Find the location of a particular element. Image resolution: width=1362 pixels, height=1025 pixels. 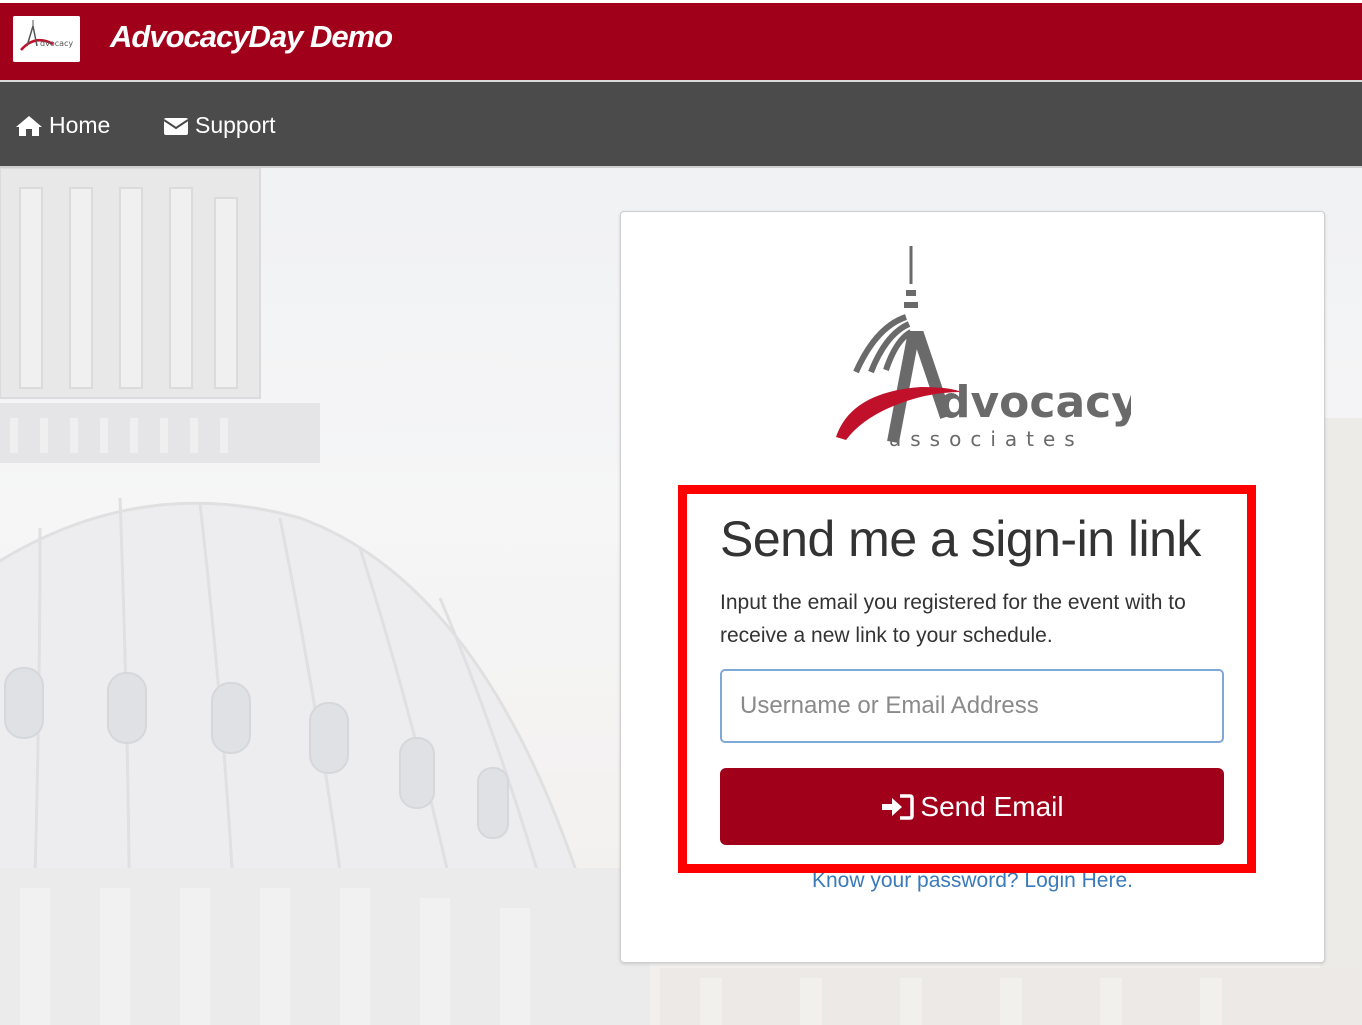

svg-text: associates is located at coordinates (986, 439).